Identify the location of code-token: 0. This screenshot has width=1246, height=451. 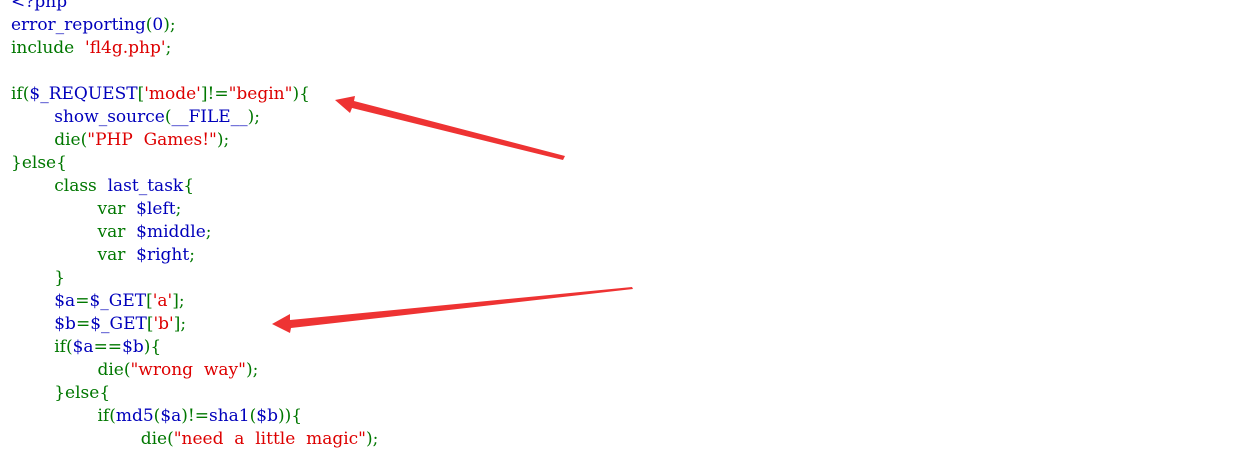
(158, 25).